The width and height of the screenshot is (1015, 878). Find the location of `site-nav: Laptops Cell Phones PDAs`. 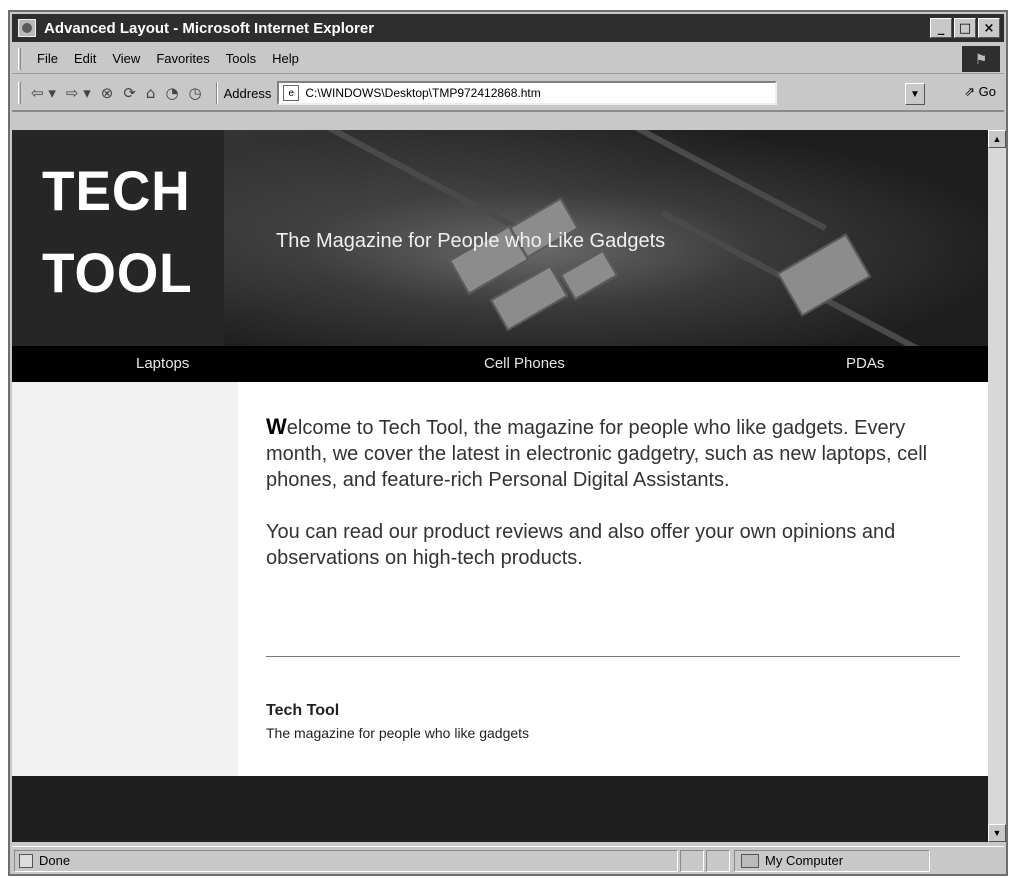

site-nav: Laptops Cell Phones PDAs is located at coordinates (500, 364).